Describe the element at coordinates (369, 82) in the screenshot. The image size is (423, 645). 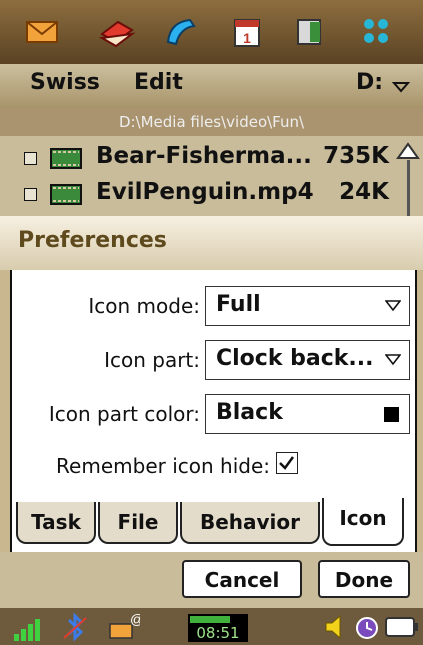
I see `drive-selector: D:` at that location.